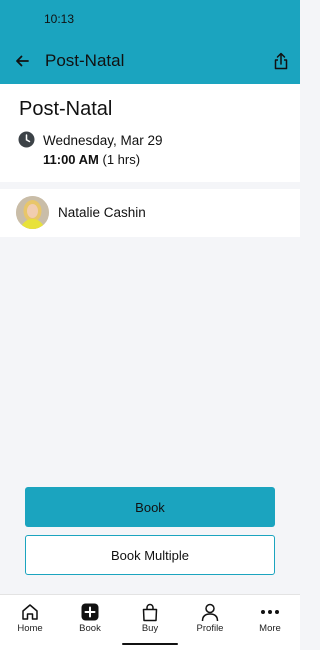 The height and width of the screenshot is (650, 320). I want to click on plus-box-icon, so click(90, 612).